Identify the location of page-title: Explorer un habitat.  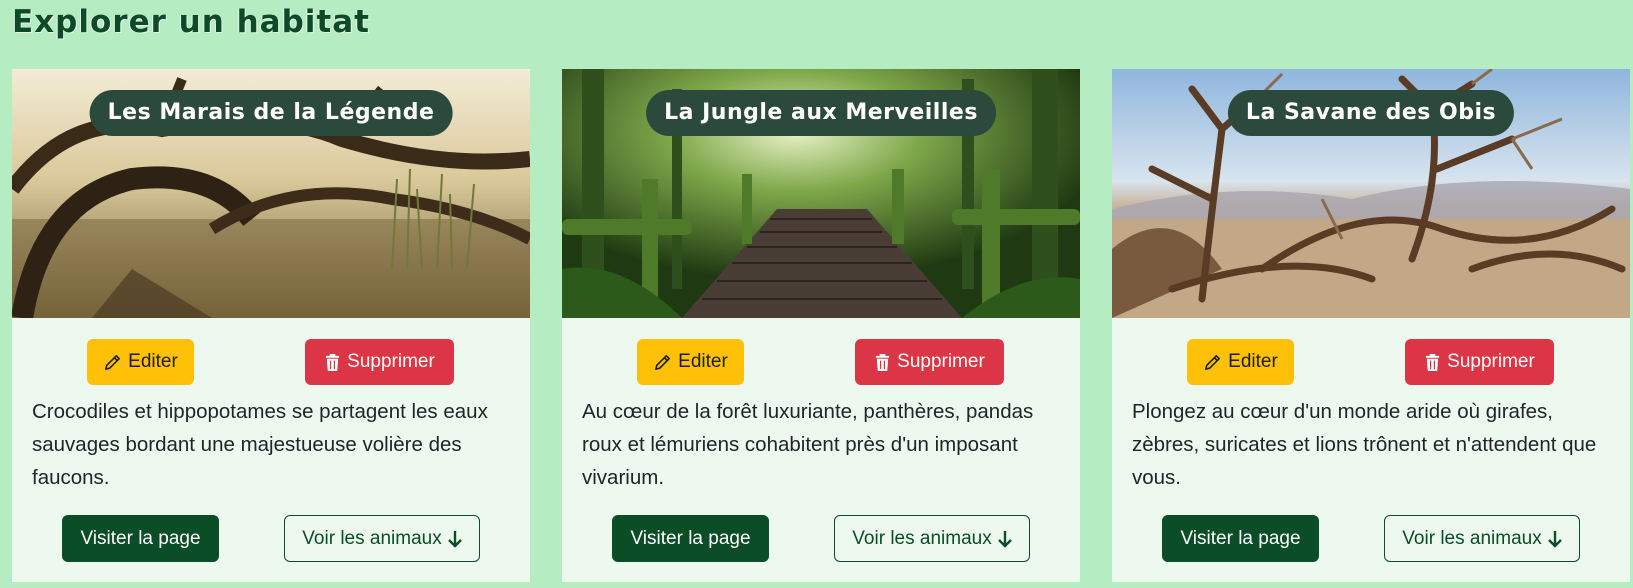
(191, 22).